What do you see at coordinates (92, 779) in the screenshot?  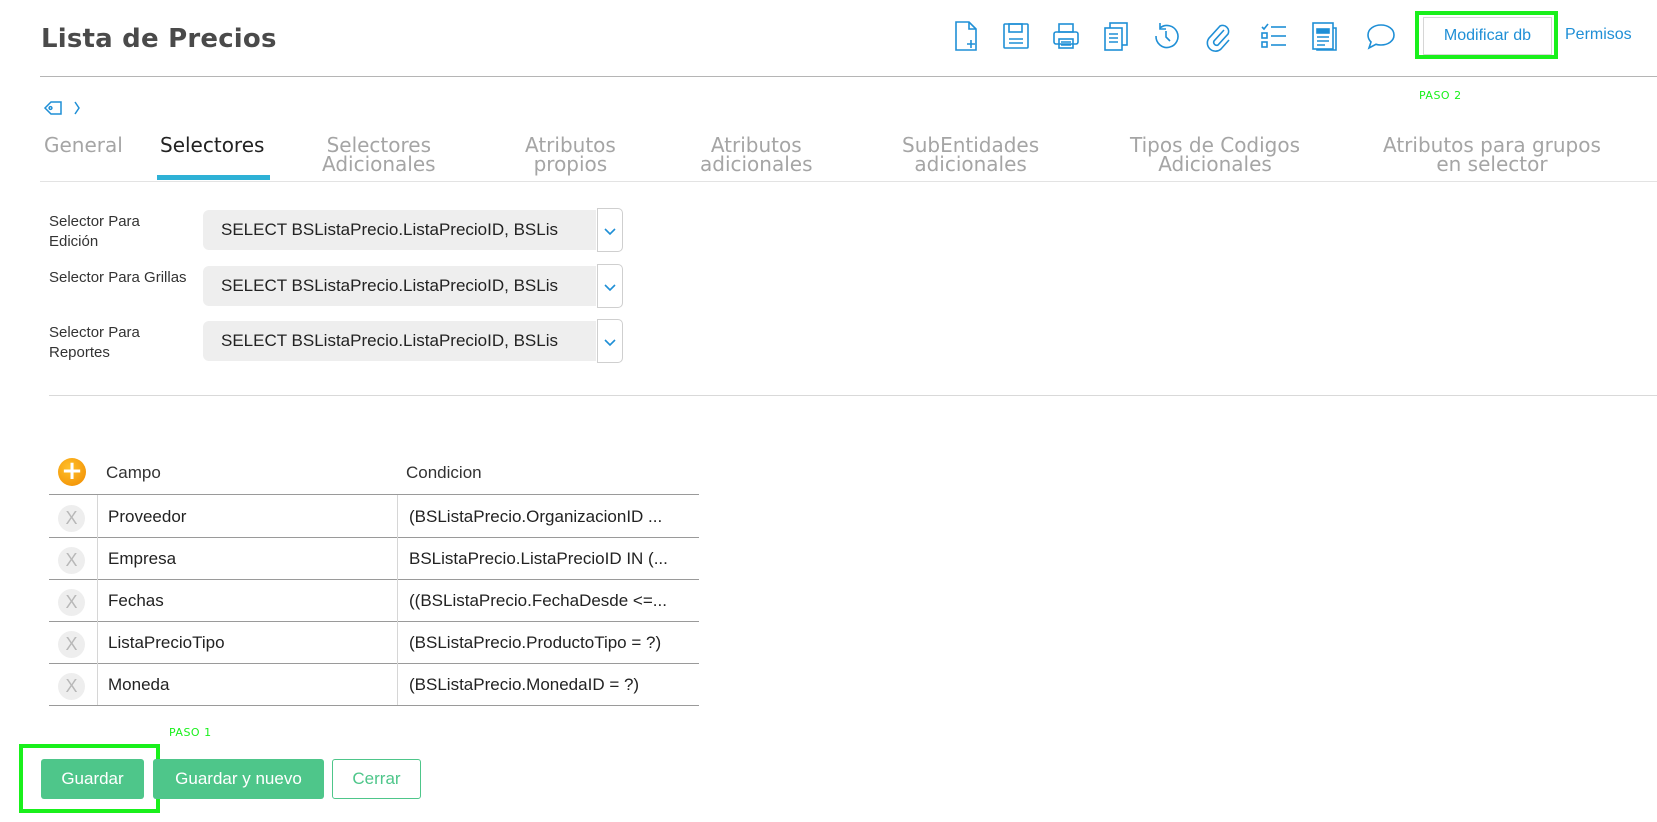 I see `guardar-button: Guardar` at bounding box center [92, 779].